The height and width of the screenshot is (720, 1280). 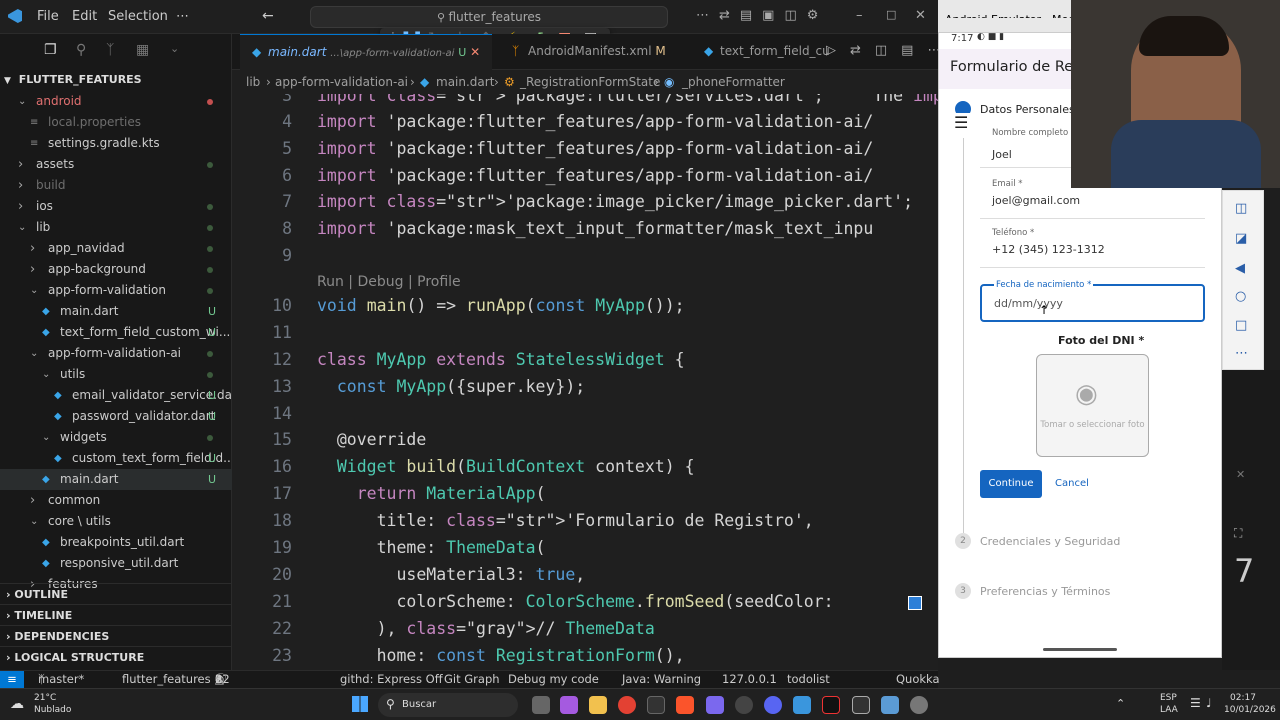 What do you see at coordinates (569, 705) in the screenshot?
I see `copilot-icon` at bounding box center [569, 705].